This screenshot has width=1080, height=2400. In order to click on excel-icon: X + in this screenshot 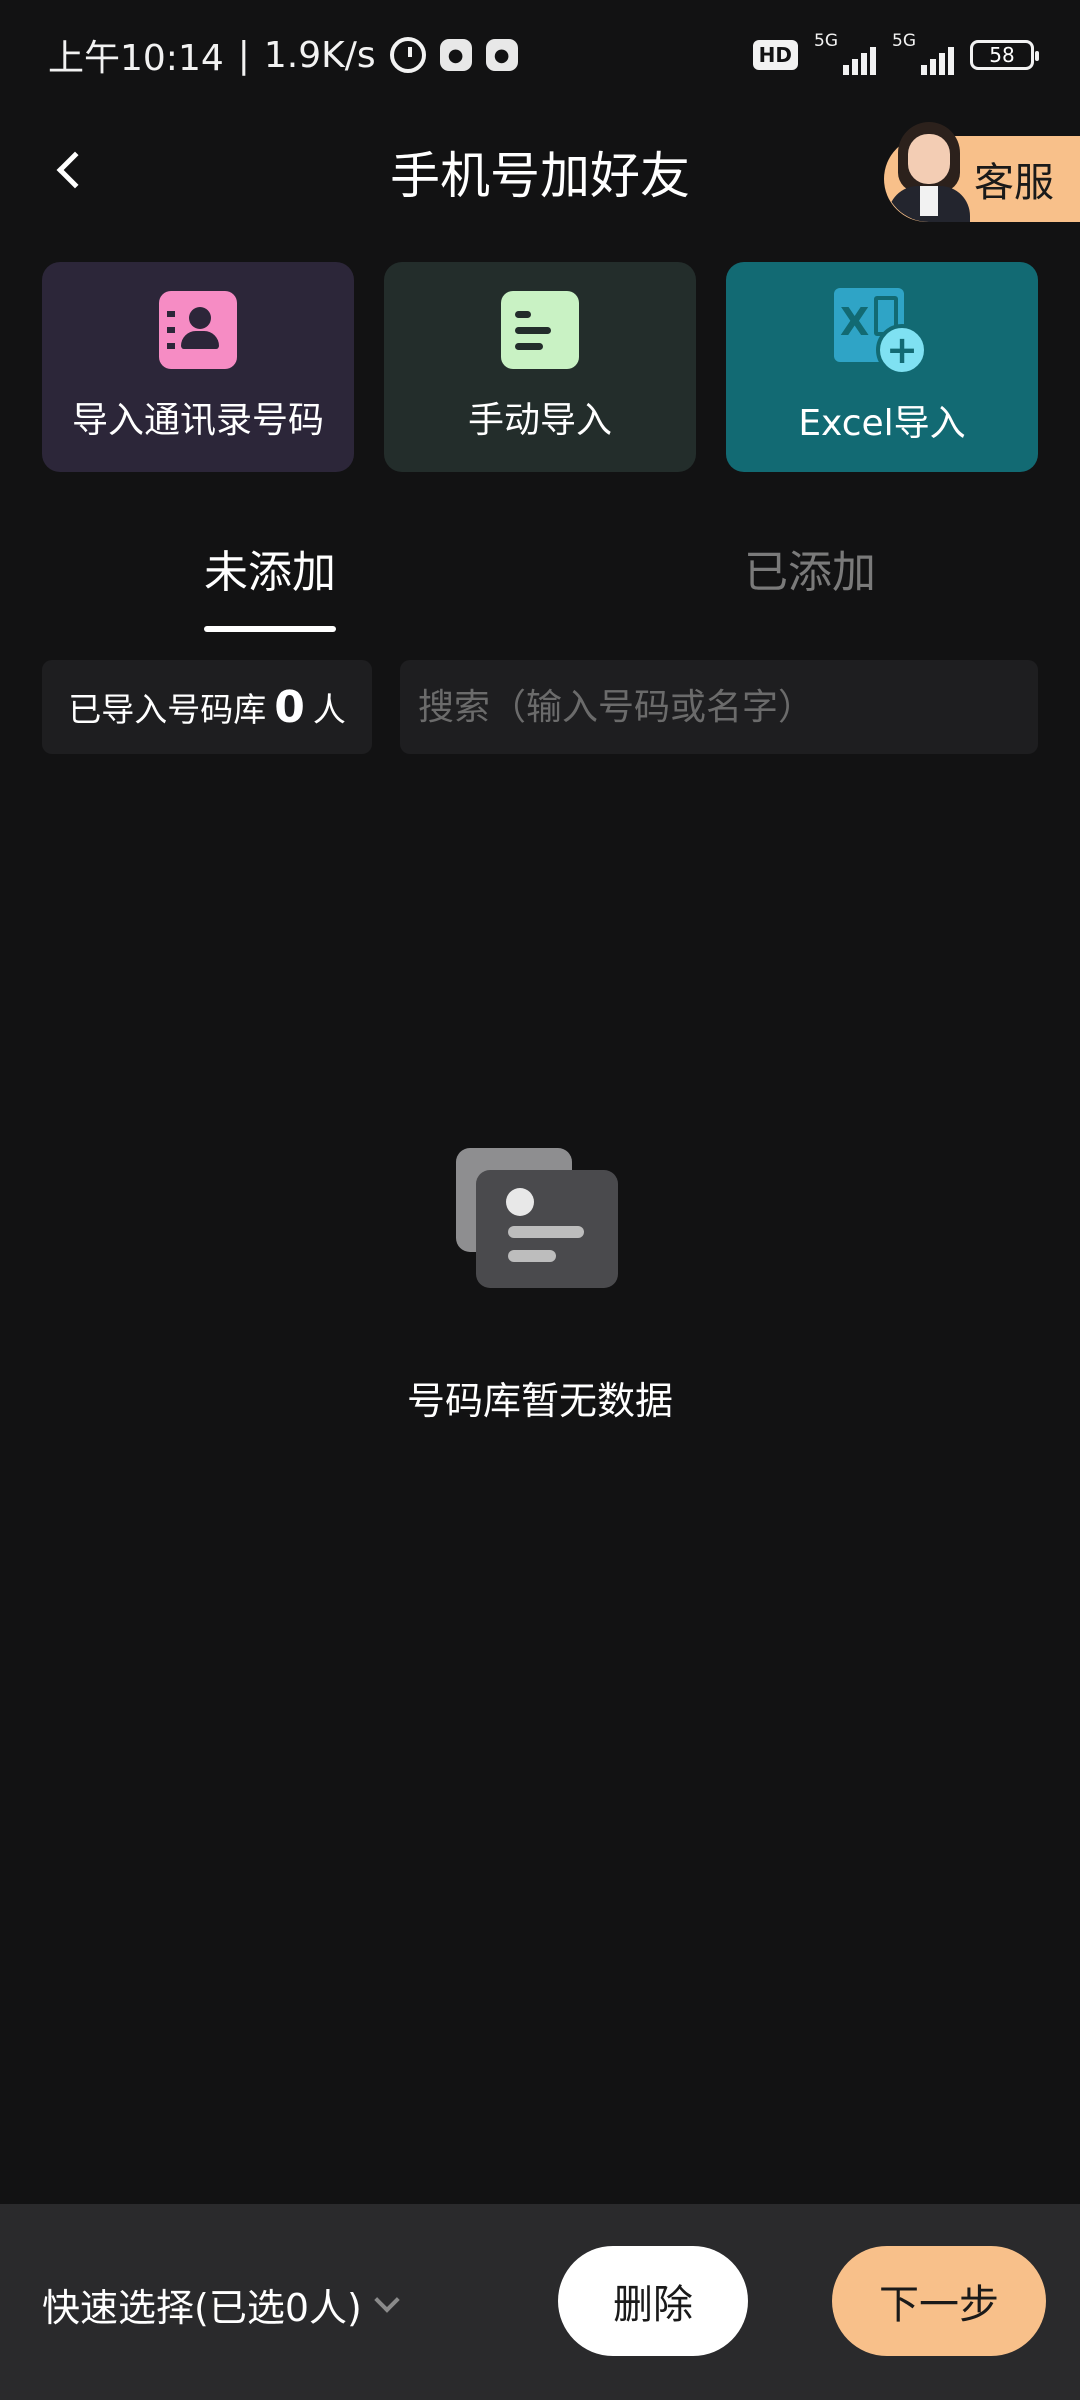, I will do `click(882, 332)`.